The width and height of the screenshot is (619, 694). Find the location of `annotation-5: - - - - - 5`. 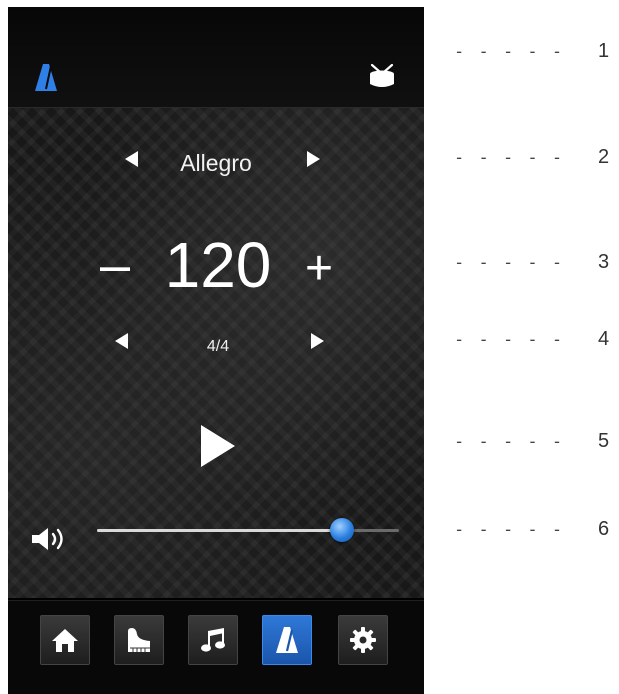

annotation-5: - - - - - 5 is located at coordinates (536, 446).